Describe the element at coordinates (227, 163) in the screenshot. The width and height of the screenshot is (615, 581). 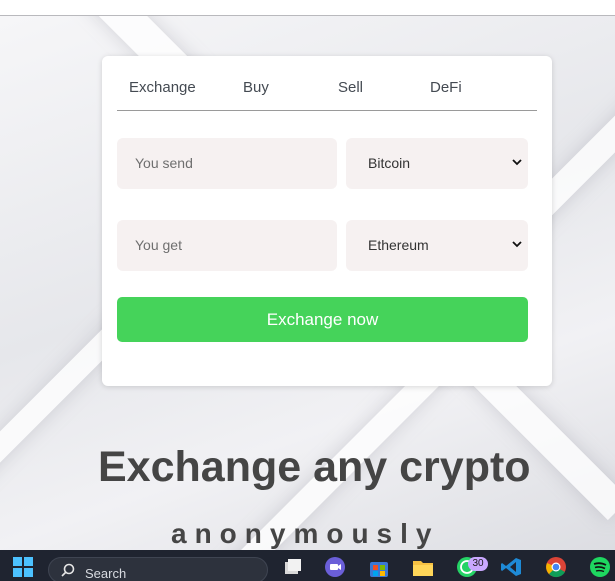
I see `send-amount-input: You send` at that location.